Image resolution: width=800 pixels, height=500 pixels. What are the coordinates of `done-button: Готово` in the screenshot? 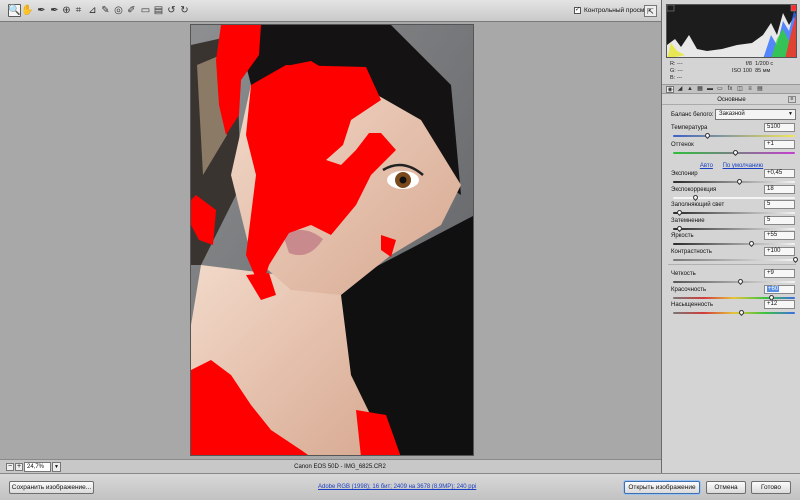 It's located at (771, 487).